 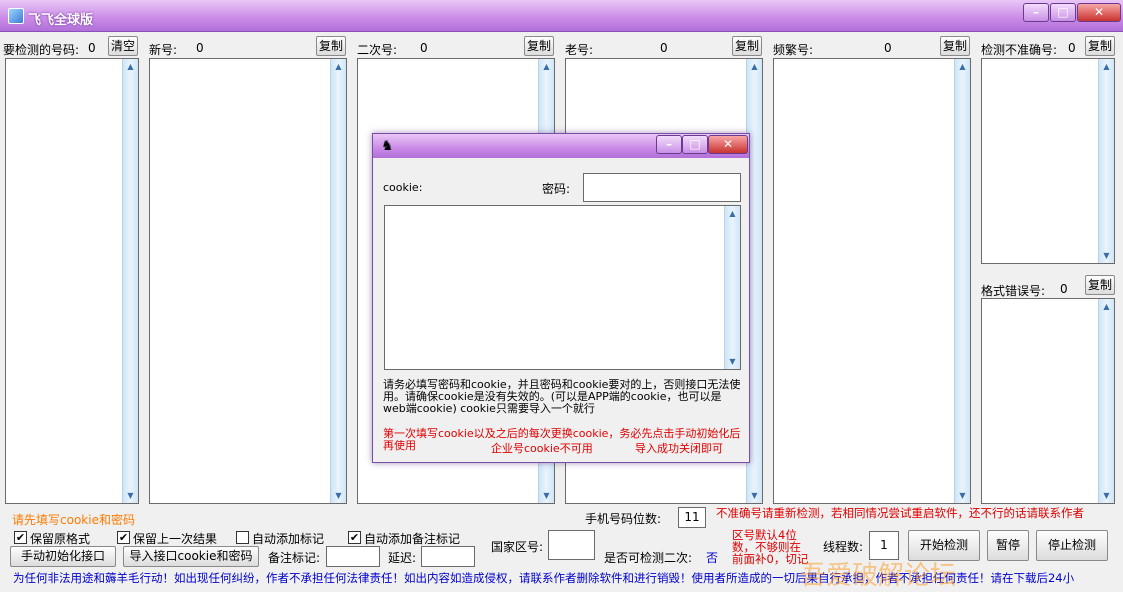 What do you see at coordinates (73, 520) in the screenshot?
I see `cookie-hint: 请先填写cookie和密码` at bounding box center [73, 520].